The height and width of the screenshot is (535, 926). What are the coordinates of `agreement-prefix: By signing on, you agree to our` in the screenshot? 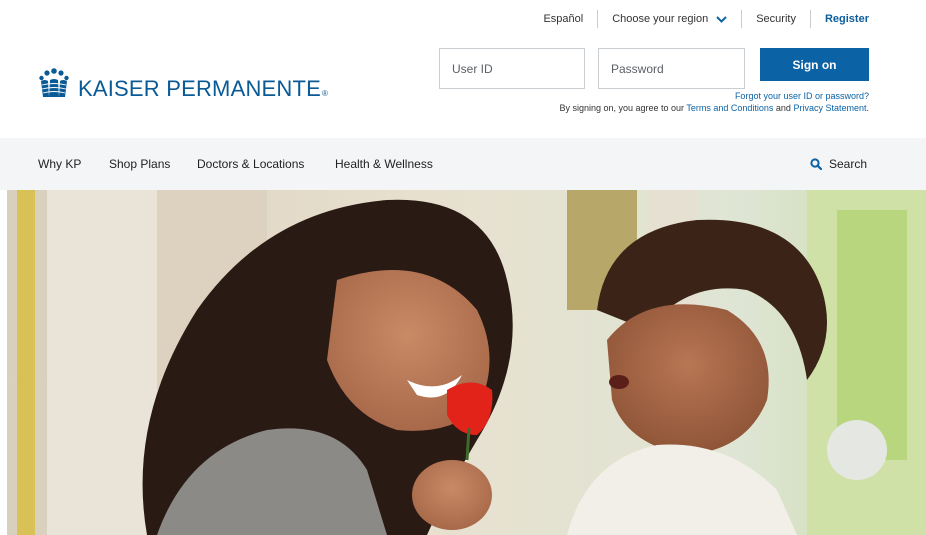 It's located at (623, 108).